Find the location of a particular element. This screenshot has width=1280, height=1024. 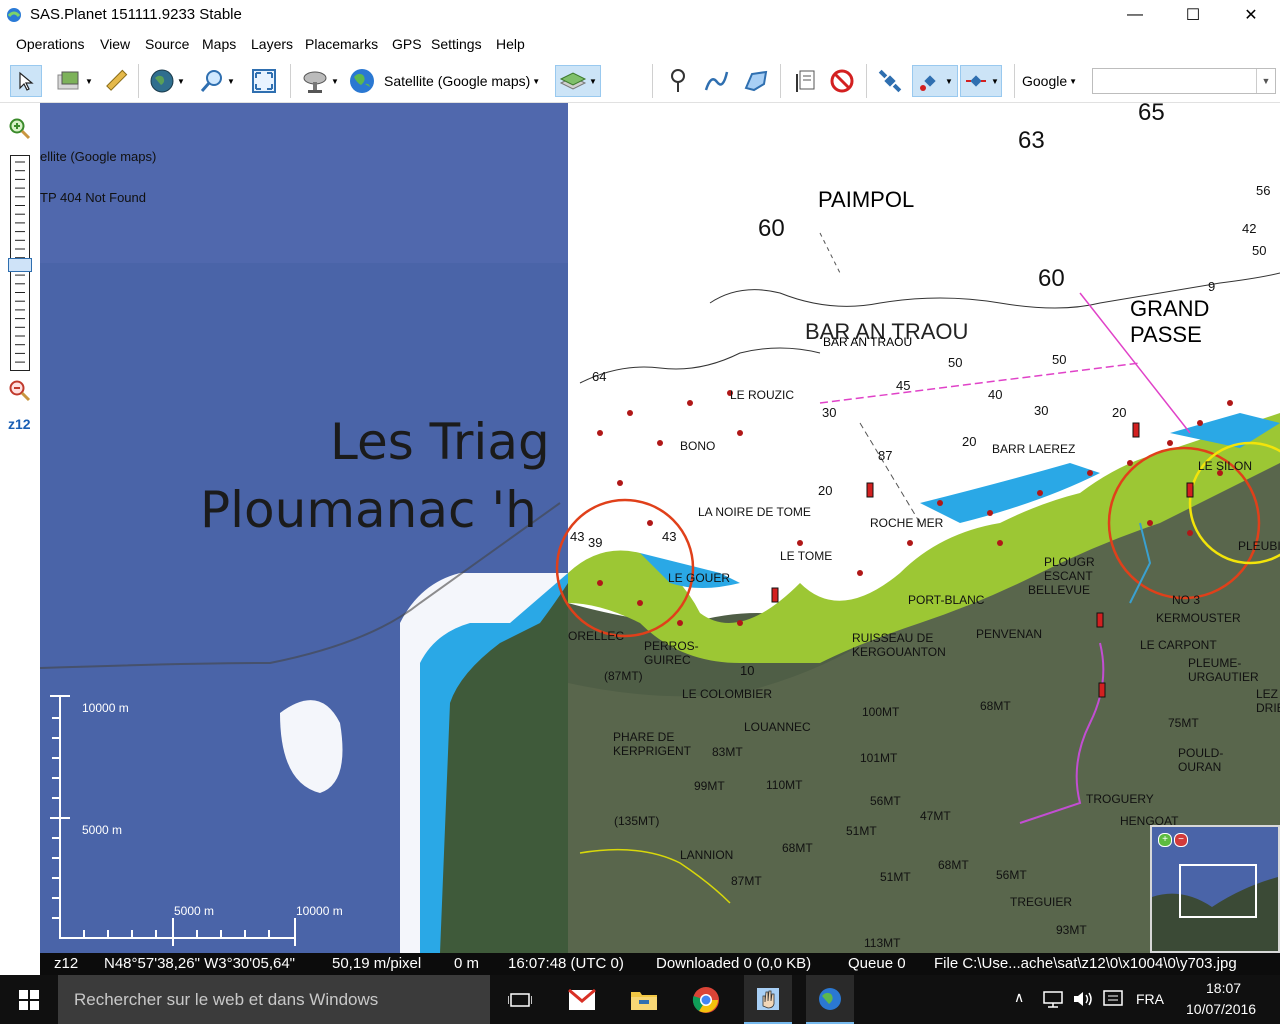

gmail-taskbar-button is located at coordinates (582, 999).